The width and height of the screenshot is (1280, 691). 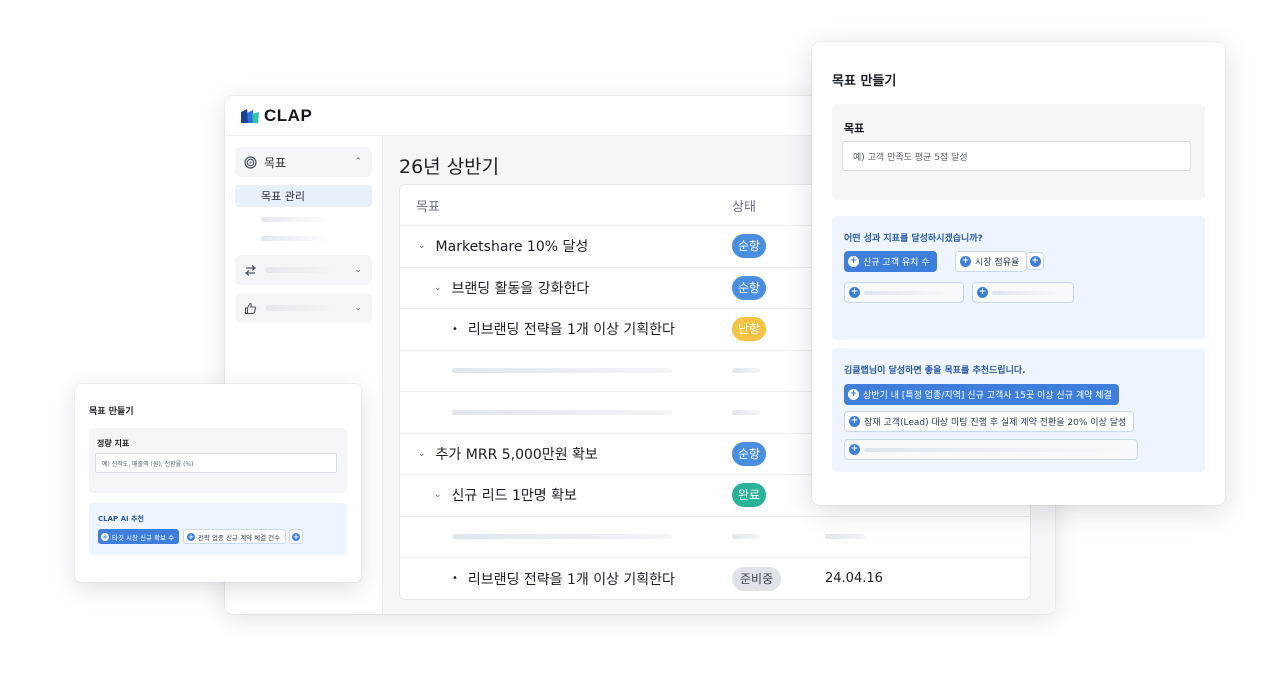 What do you see at coordinates (1016, 156) in the screenshot?
I see `goal-input: 예) 고객 만족도 평균 5점 달성` at bounding box center [1016, 156].